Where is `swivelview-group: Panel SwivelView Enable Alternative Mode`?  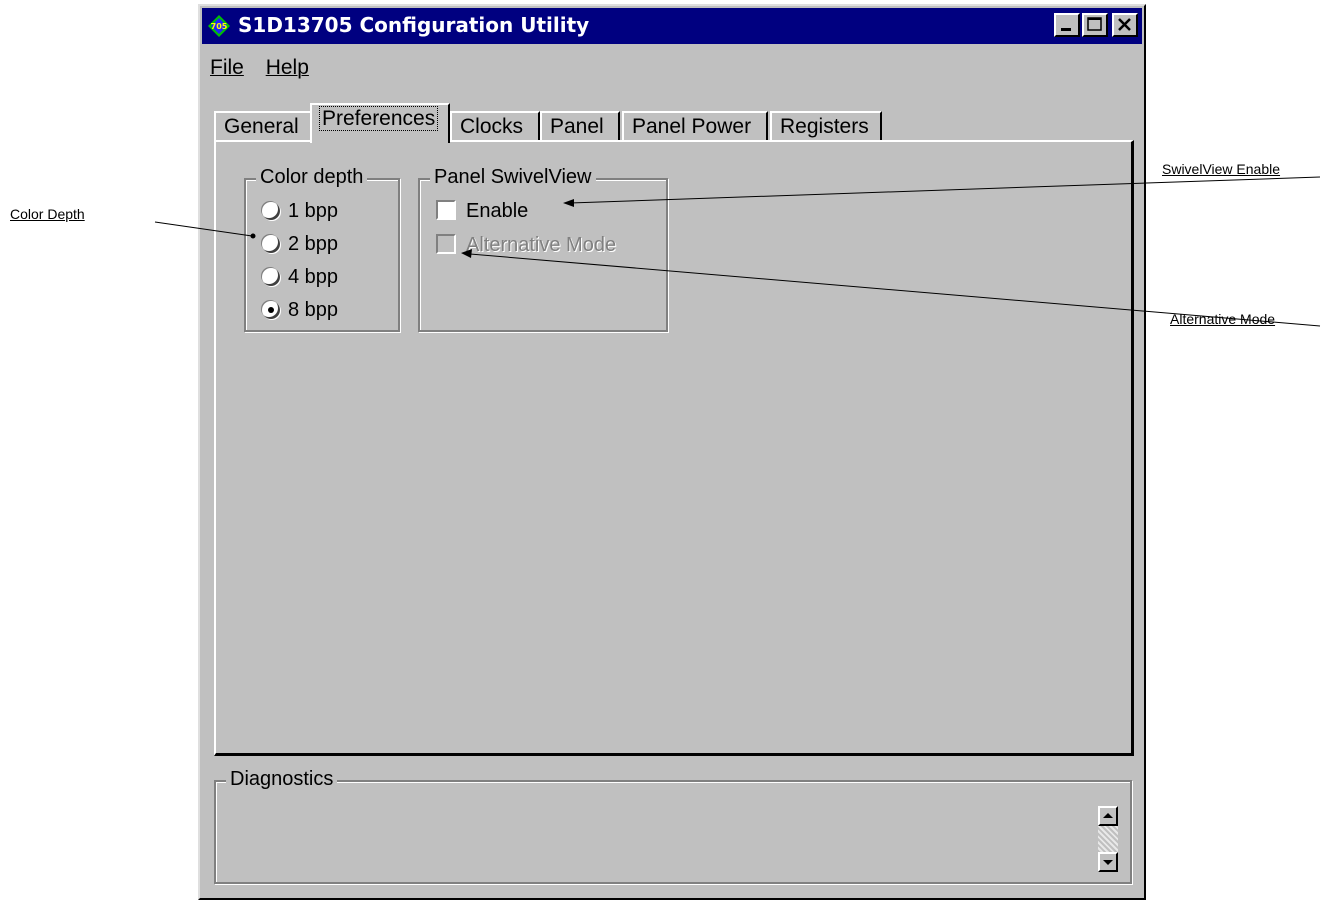
swivelview-group: Panel SwivelView Enable Alternative Mode is located at coordinates (543, 249).